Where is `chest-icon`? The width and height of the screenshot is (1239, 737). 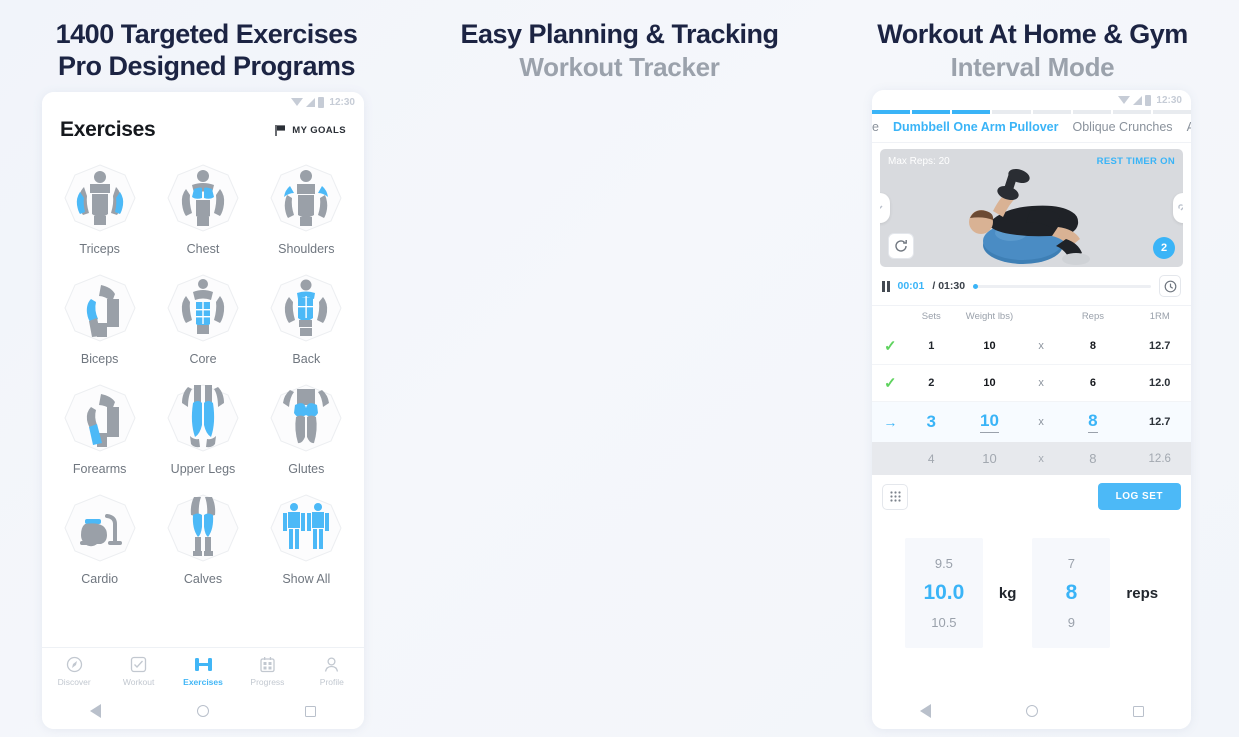 chest-icon is located at coordinates (202, 198).